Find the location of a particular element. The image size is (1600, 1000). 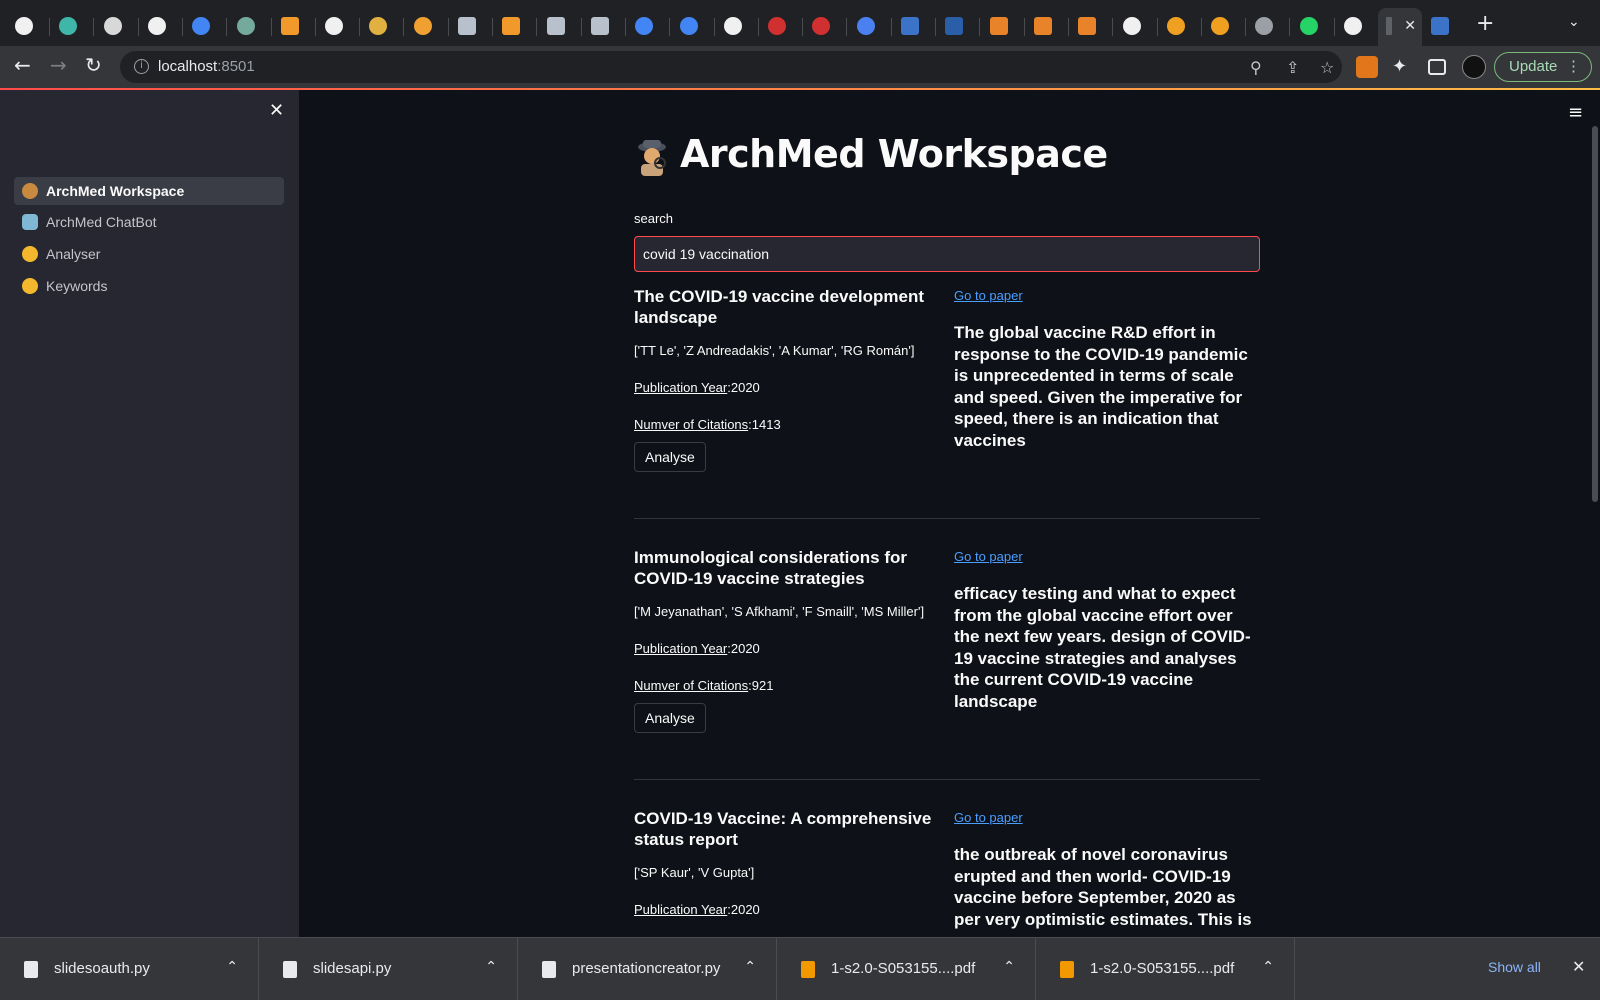

github-icon is located at coordinates (24, 26).